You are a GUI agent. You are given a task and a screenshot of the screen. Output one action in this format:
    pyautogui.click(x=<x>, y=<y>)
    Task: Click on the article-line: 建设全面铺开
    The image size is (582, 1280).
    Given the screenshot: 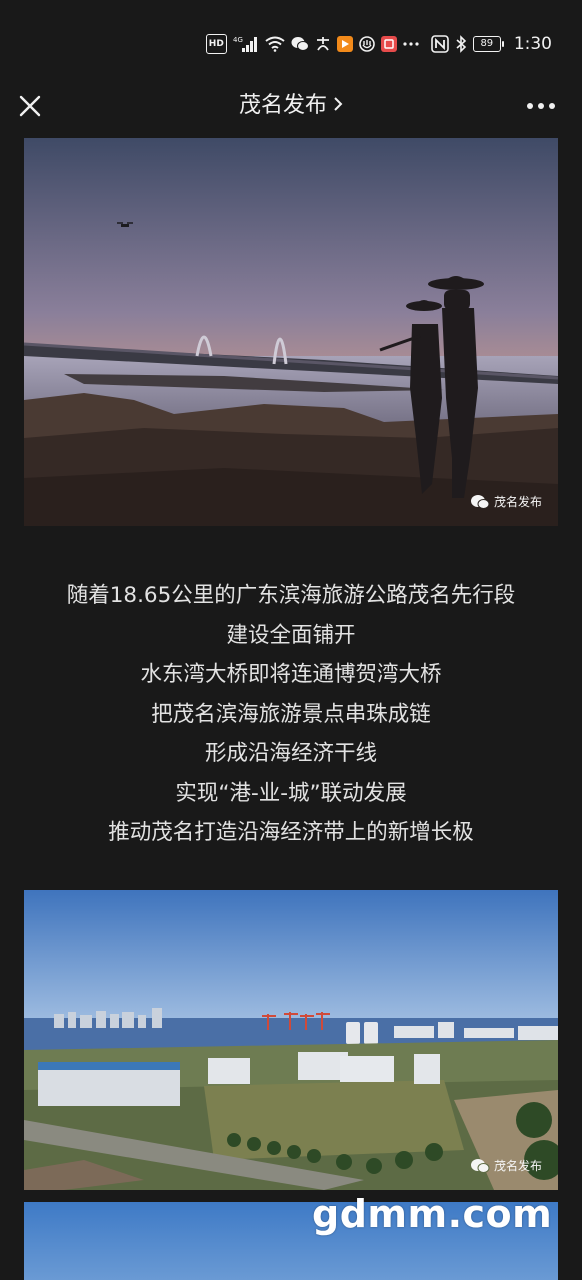 What is the action you would take?
    pyautogui.click(x=291, y=635)
    